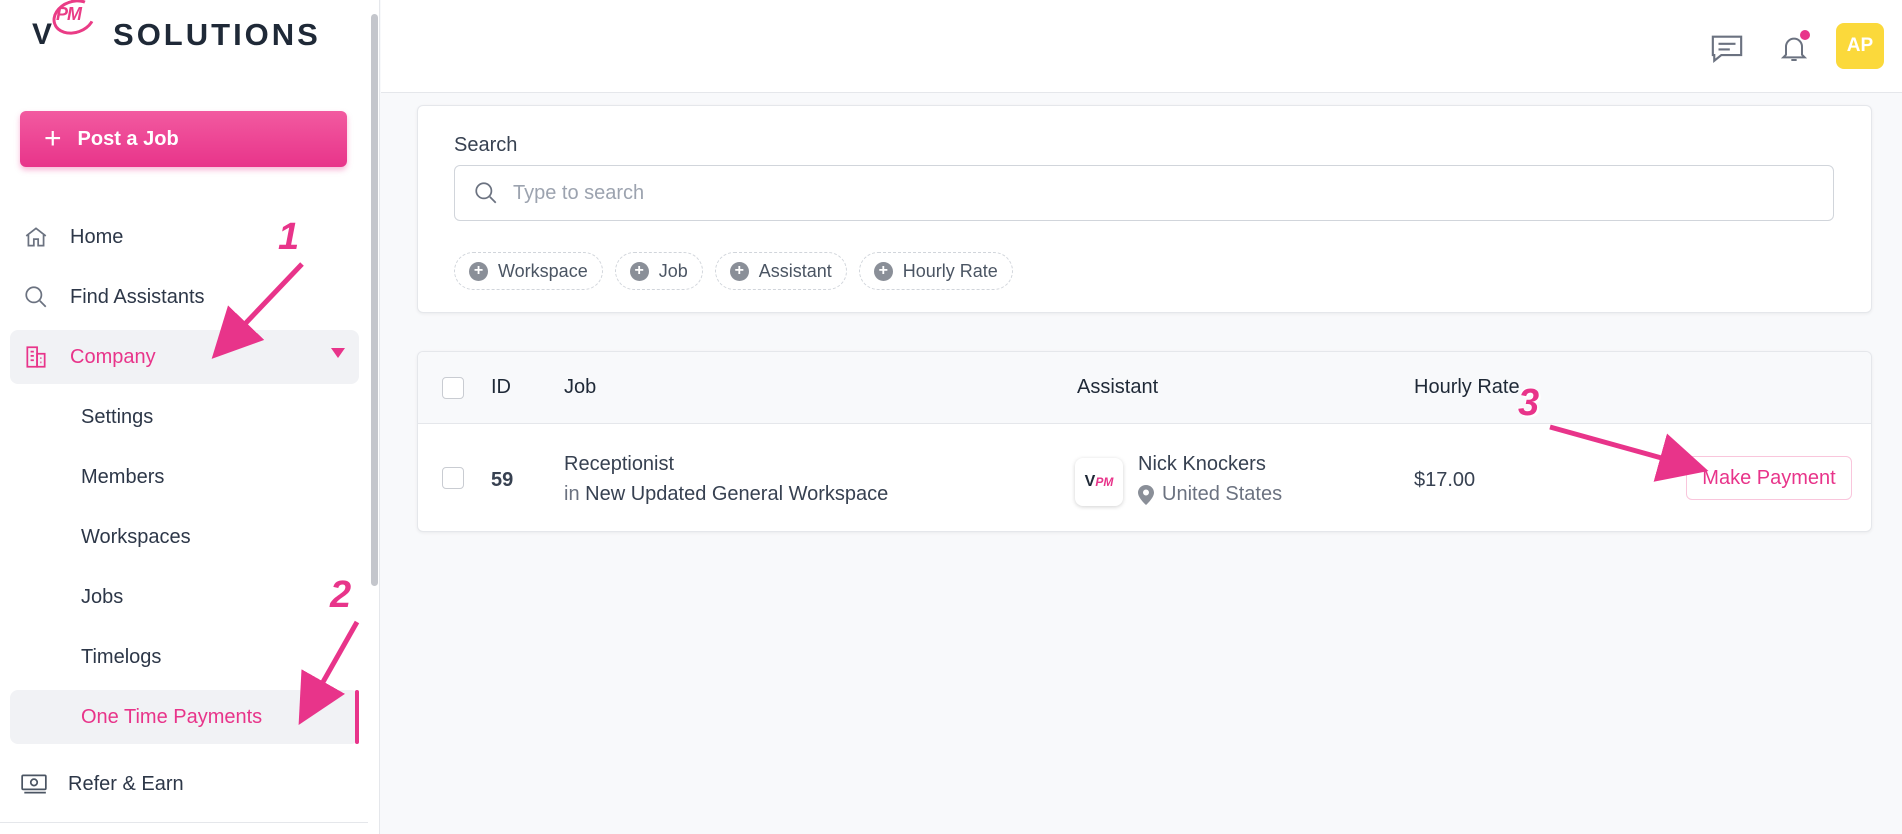 The height and width of the screenshot is (834, 1902). I want to click on column-header-id: ID, so click(501, 387).